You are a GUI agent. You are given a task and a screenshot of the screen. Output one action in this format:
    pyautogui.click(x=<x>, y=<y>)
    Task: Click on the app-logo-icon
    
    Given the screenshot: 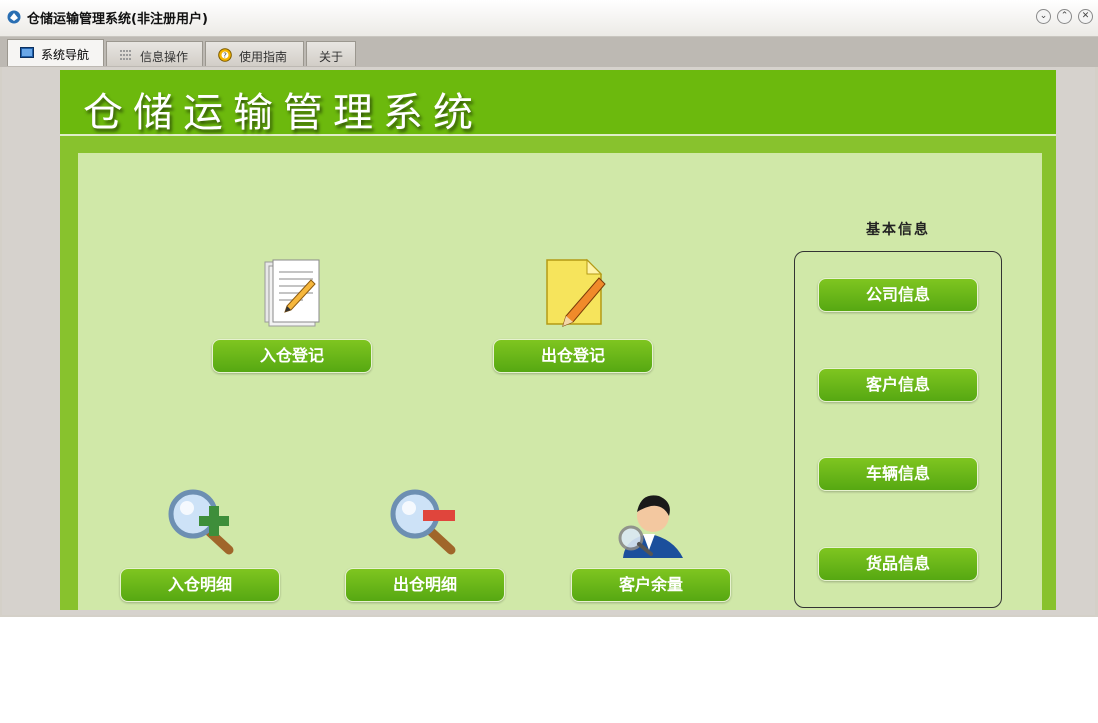 What is the action you would take?
    pyautogui.click(x=14, y=17)
    